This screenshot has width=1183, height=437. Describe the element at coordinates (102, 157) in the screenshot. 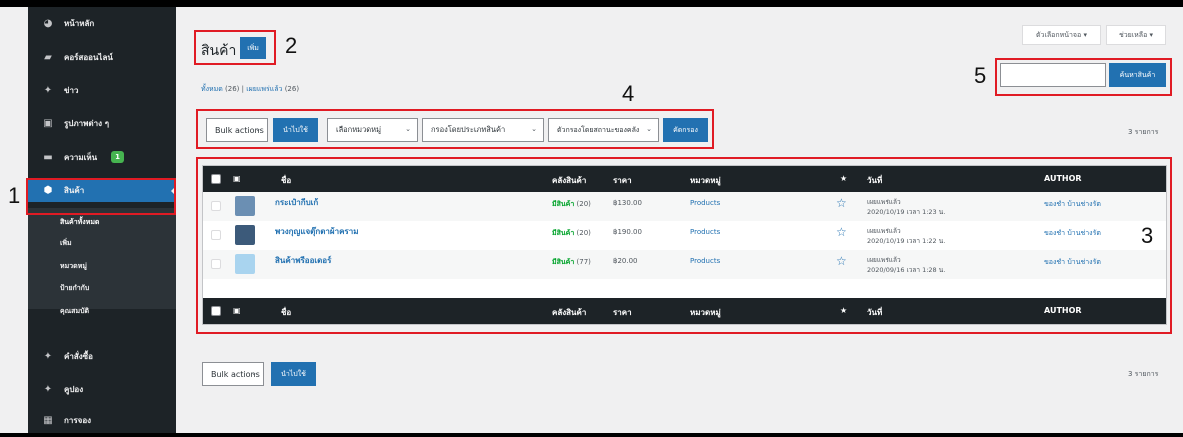

I see `sidebar-item-comments: ▬ ความเห็น 1` at that location.